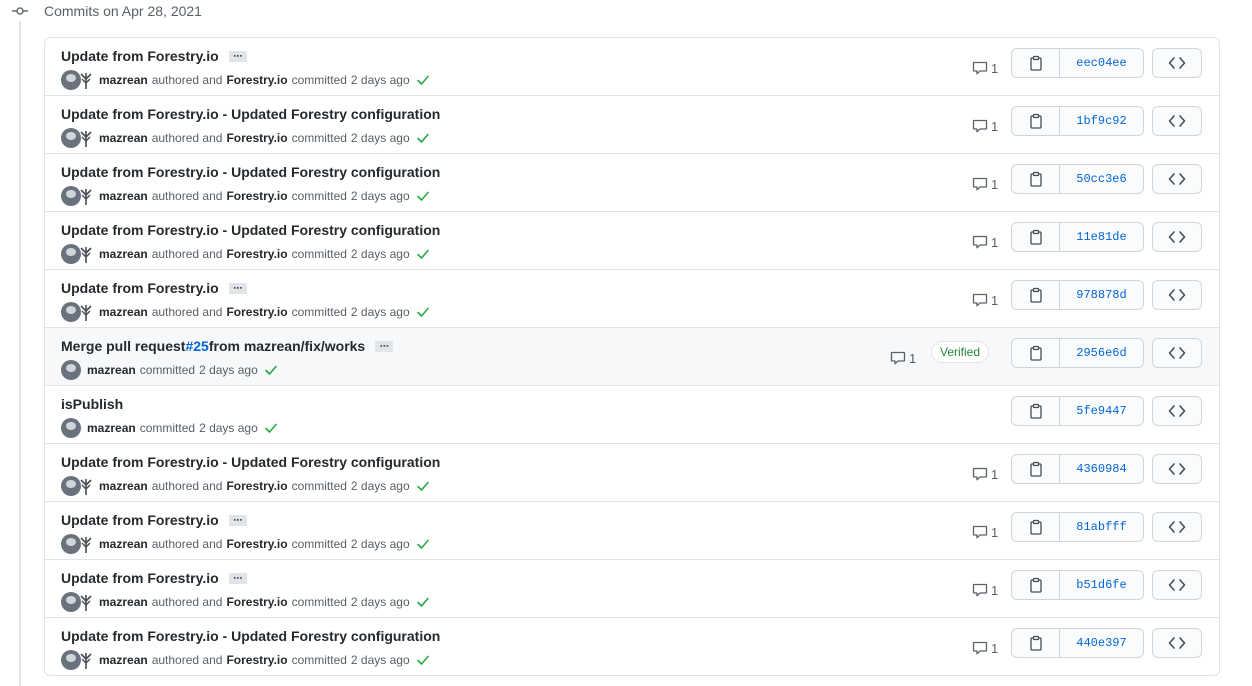 Image resolution: width=1252 pixels, height=686 pixels. What do you see at coordinates (1101, 63) in the screenshot?
I see `commit-sha-link: eec04ee` at bounding box center [1101, 63].